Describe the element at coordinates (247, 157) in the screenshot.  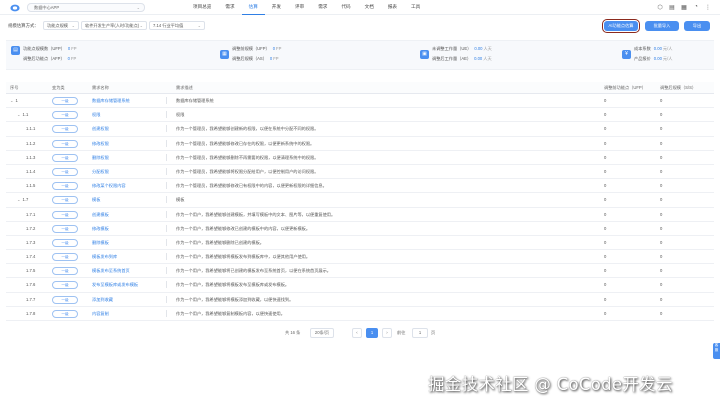
I see `requirement-desc: 作为一个管理员，我希望能够删除不再需要的权限，以便清理系统中的权限。` at that location.